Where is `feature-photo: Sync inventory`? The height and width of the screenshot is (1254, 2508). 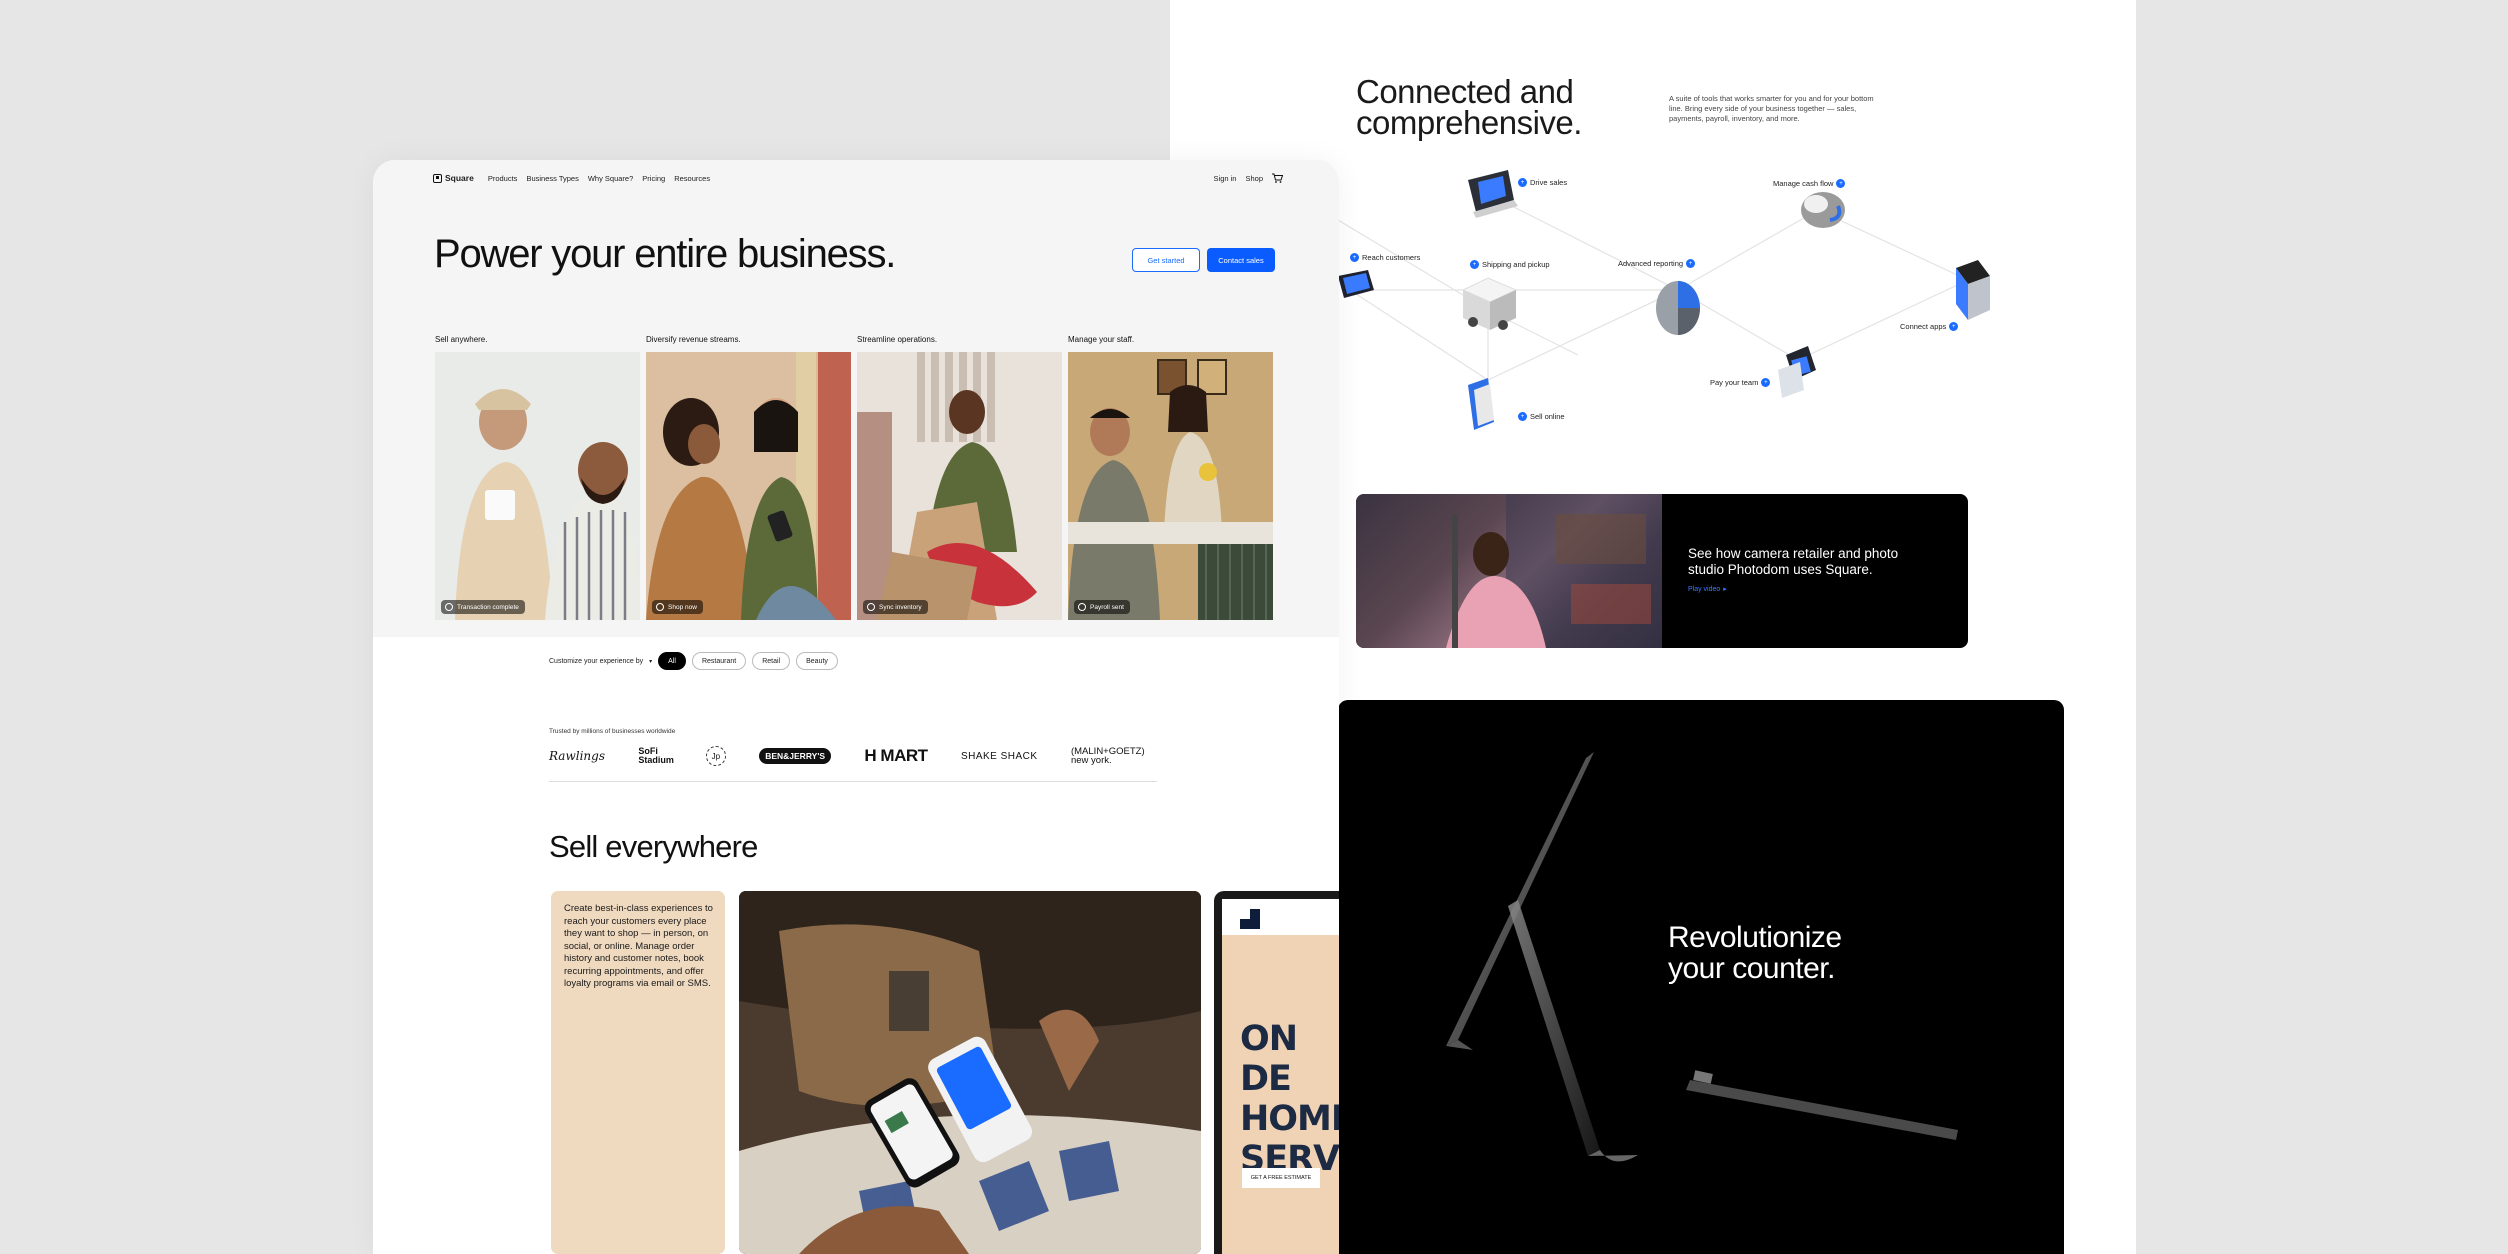 feature-photo: Sync inventory is located at coordinates (959, 486).